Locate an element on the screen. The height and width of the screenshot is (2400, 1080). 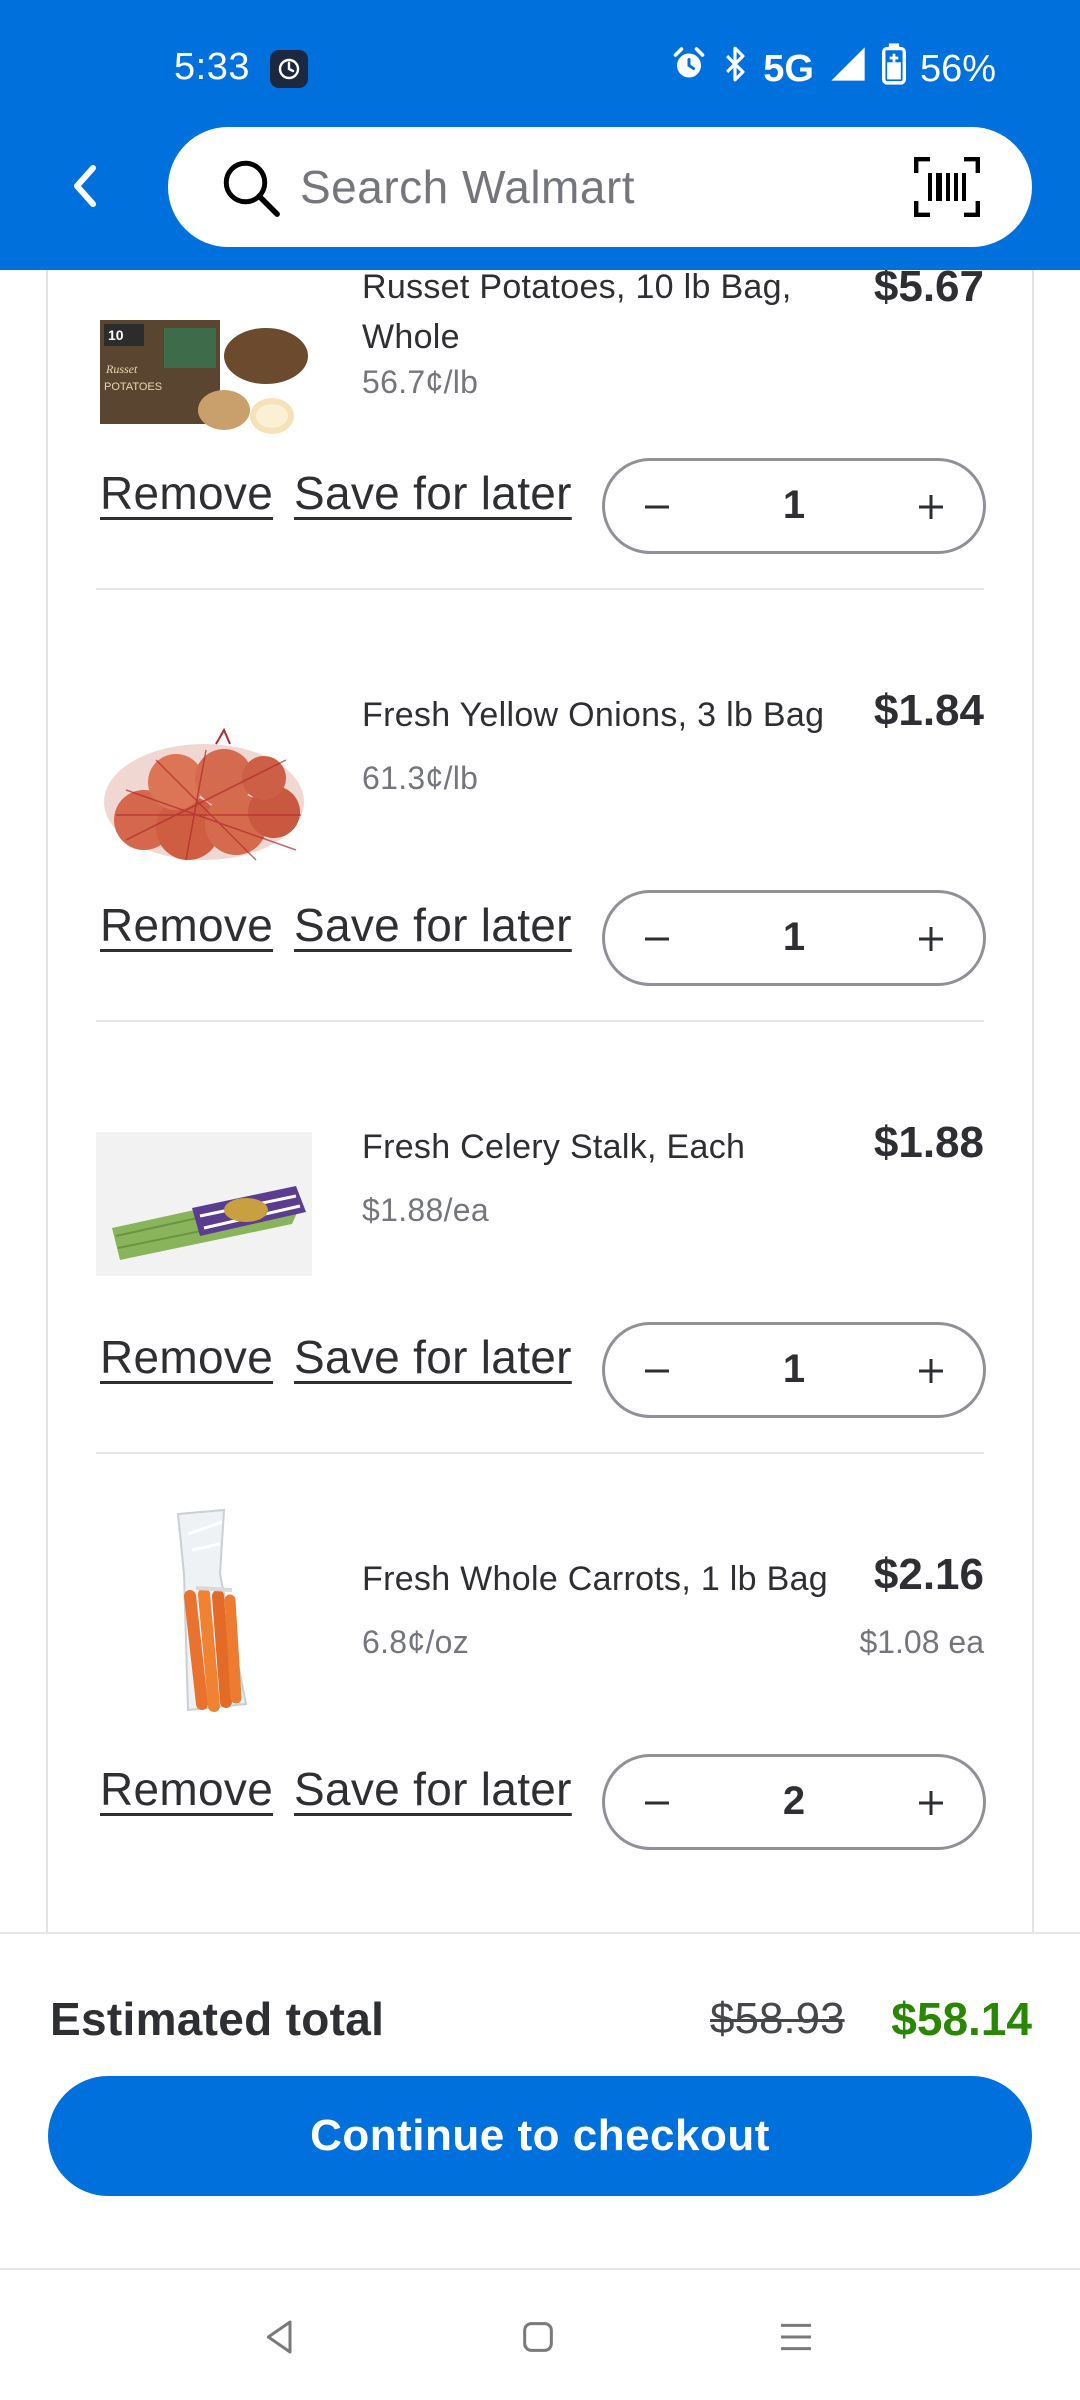
back-button is located at coordinates (85, 188).